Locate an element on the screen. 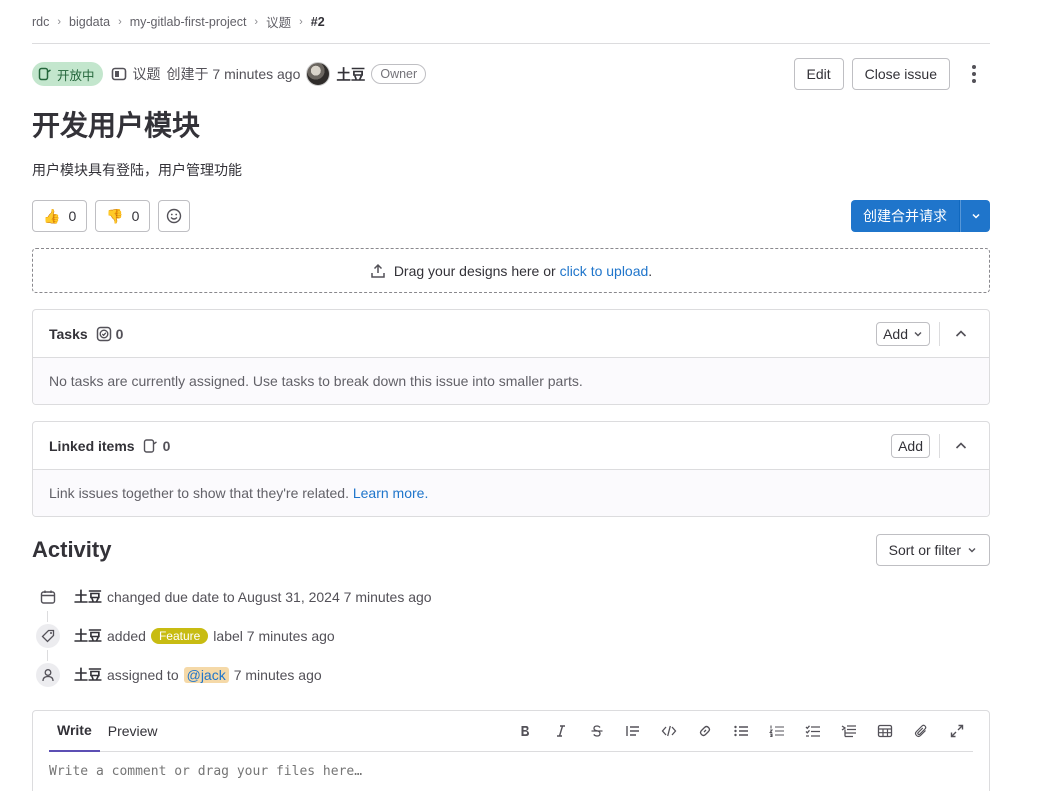 Image resolution: width=1051 pixels, height=791 pixels. add-linked-item-button: Add is located at coordinates (910, 445).